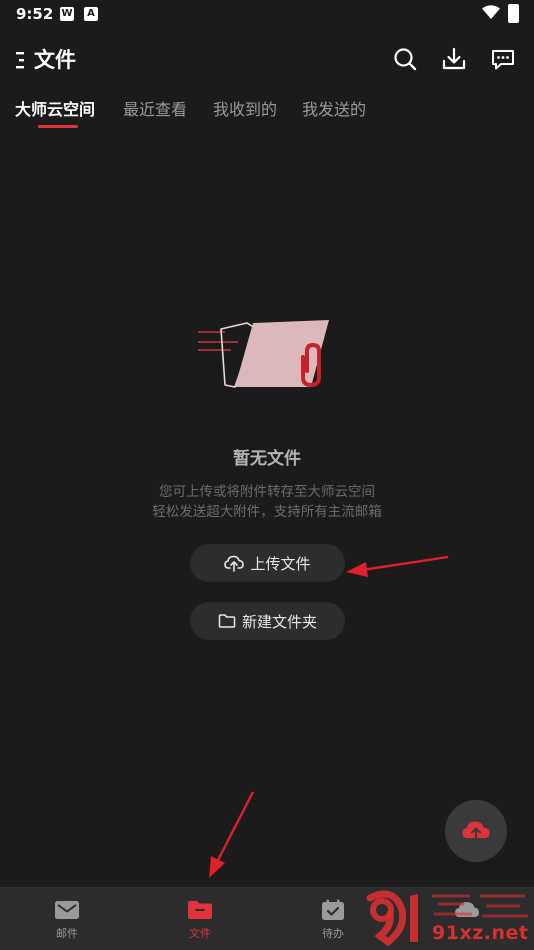  What do you see at coordinates (503, 59) in the screenshot?
I see `message-icon` at bounding box center [503, 59].